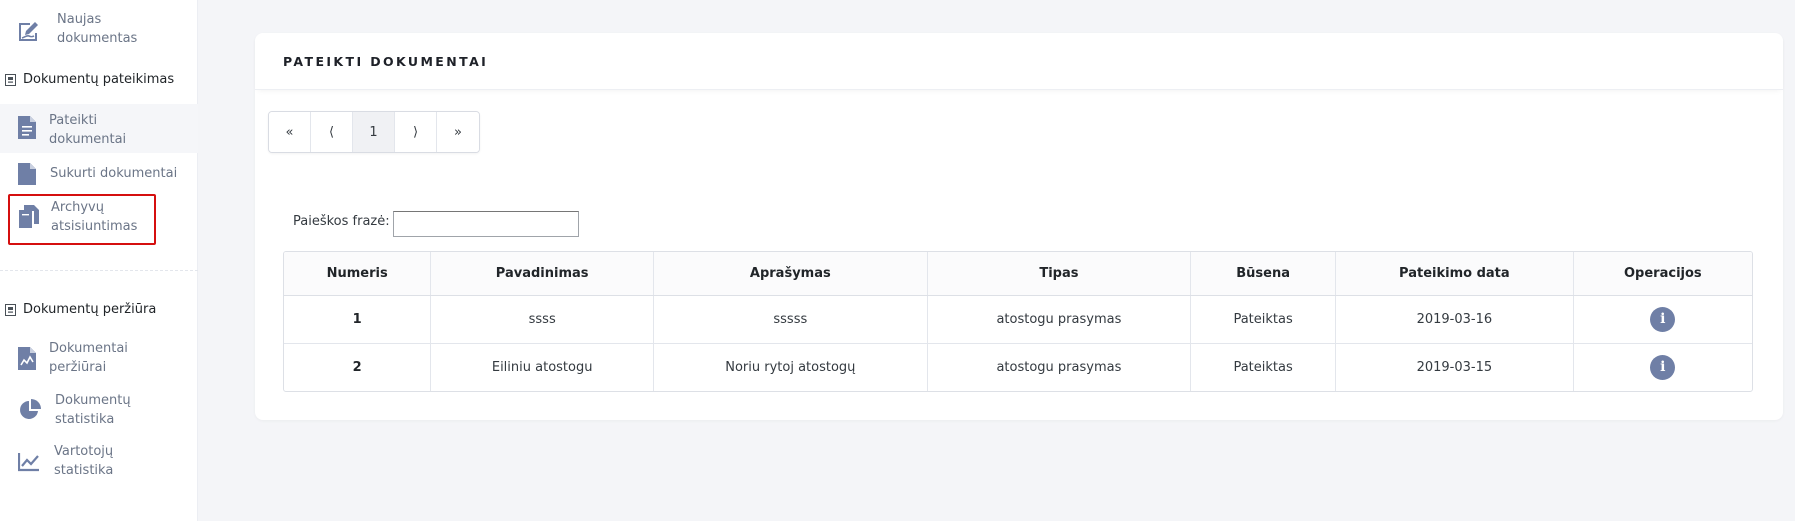 Image resolution: width=1795 pixels, height=521 pixels. Describe the element at coordinates (790, 367) in the screenshot. I see `cell-description: Noriu rytoj atostogų` at that location.